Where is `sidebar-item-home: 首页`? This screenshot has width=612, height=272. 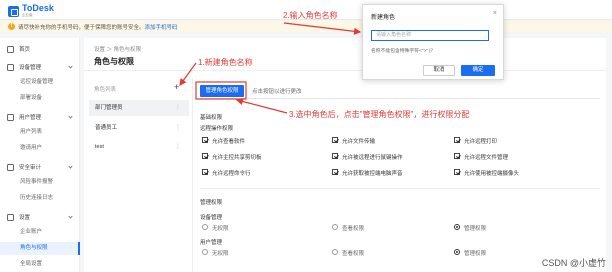
sidebar-item-home: 首页 is located at coordinates (40, 49).